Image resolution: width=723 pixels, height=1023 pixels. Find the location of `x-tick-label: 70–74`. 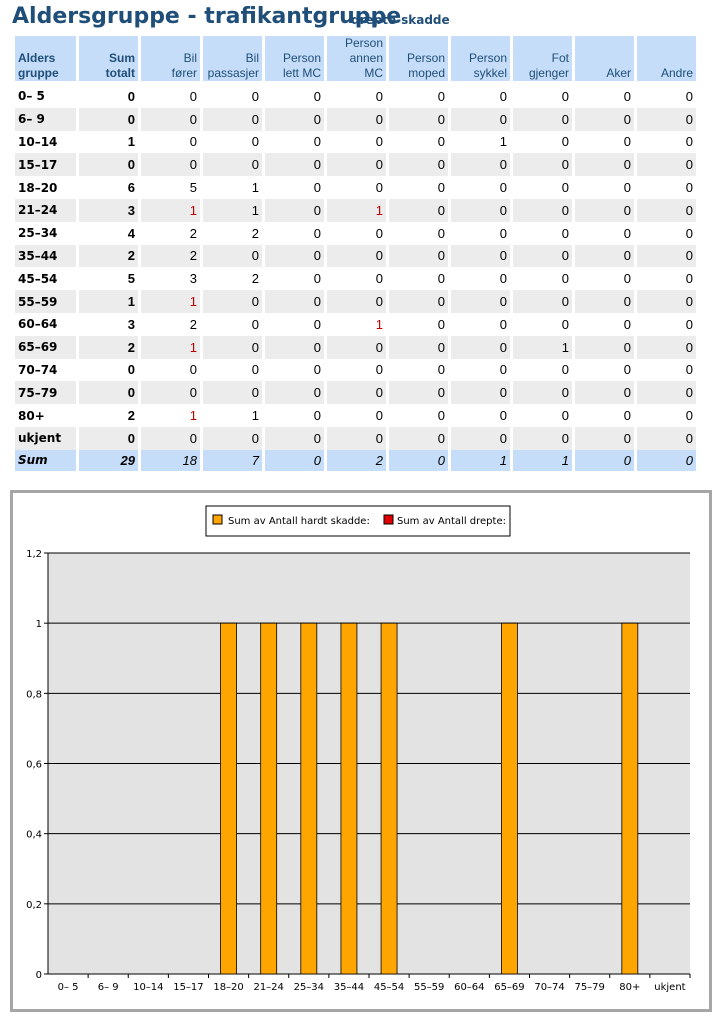

x-tick-label: 70–74 is located at coordinates (549, 987).